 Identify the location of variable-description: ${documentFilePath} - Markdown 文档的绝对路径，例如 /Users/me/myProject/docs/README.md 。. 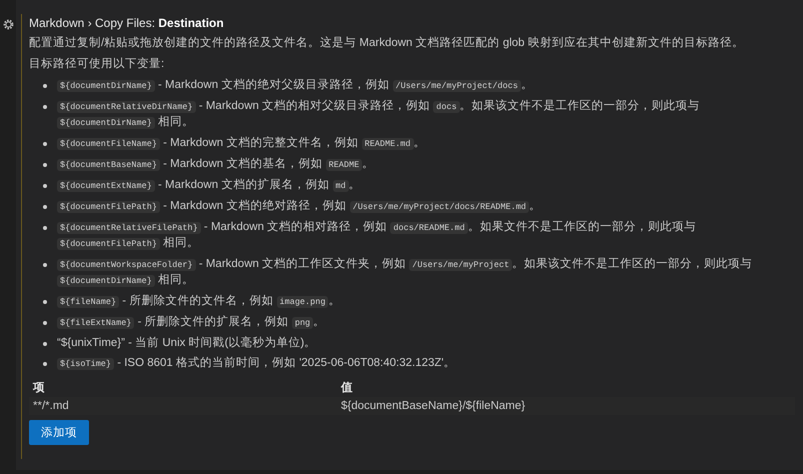
(299, 207).